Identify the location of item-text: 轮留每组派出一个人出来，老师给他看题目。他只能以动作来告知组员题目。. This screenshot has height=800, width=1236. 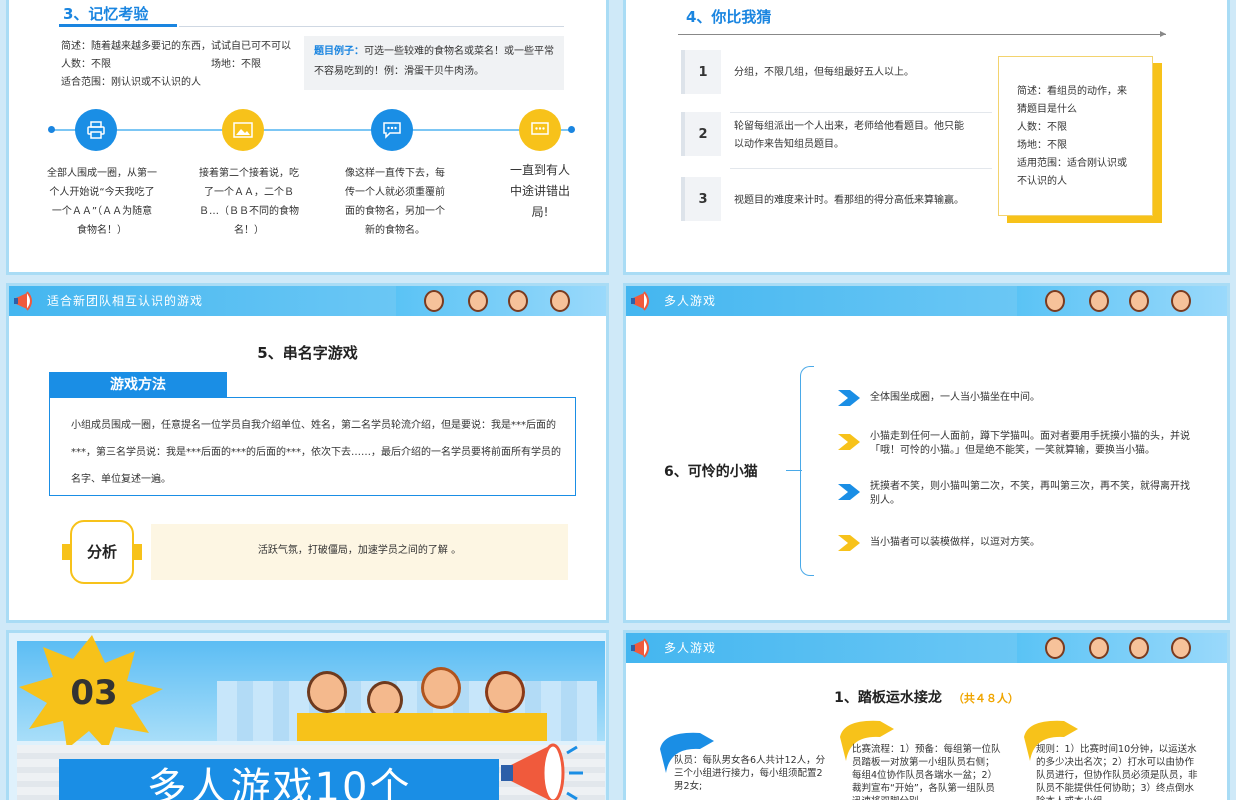
(849, 135).